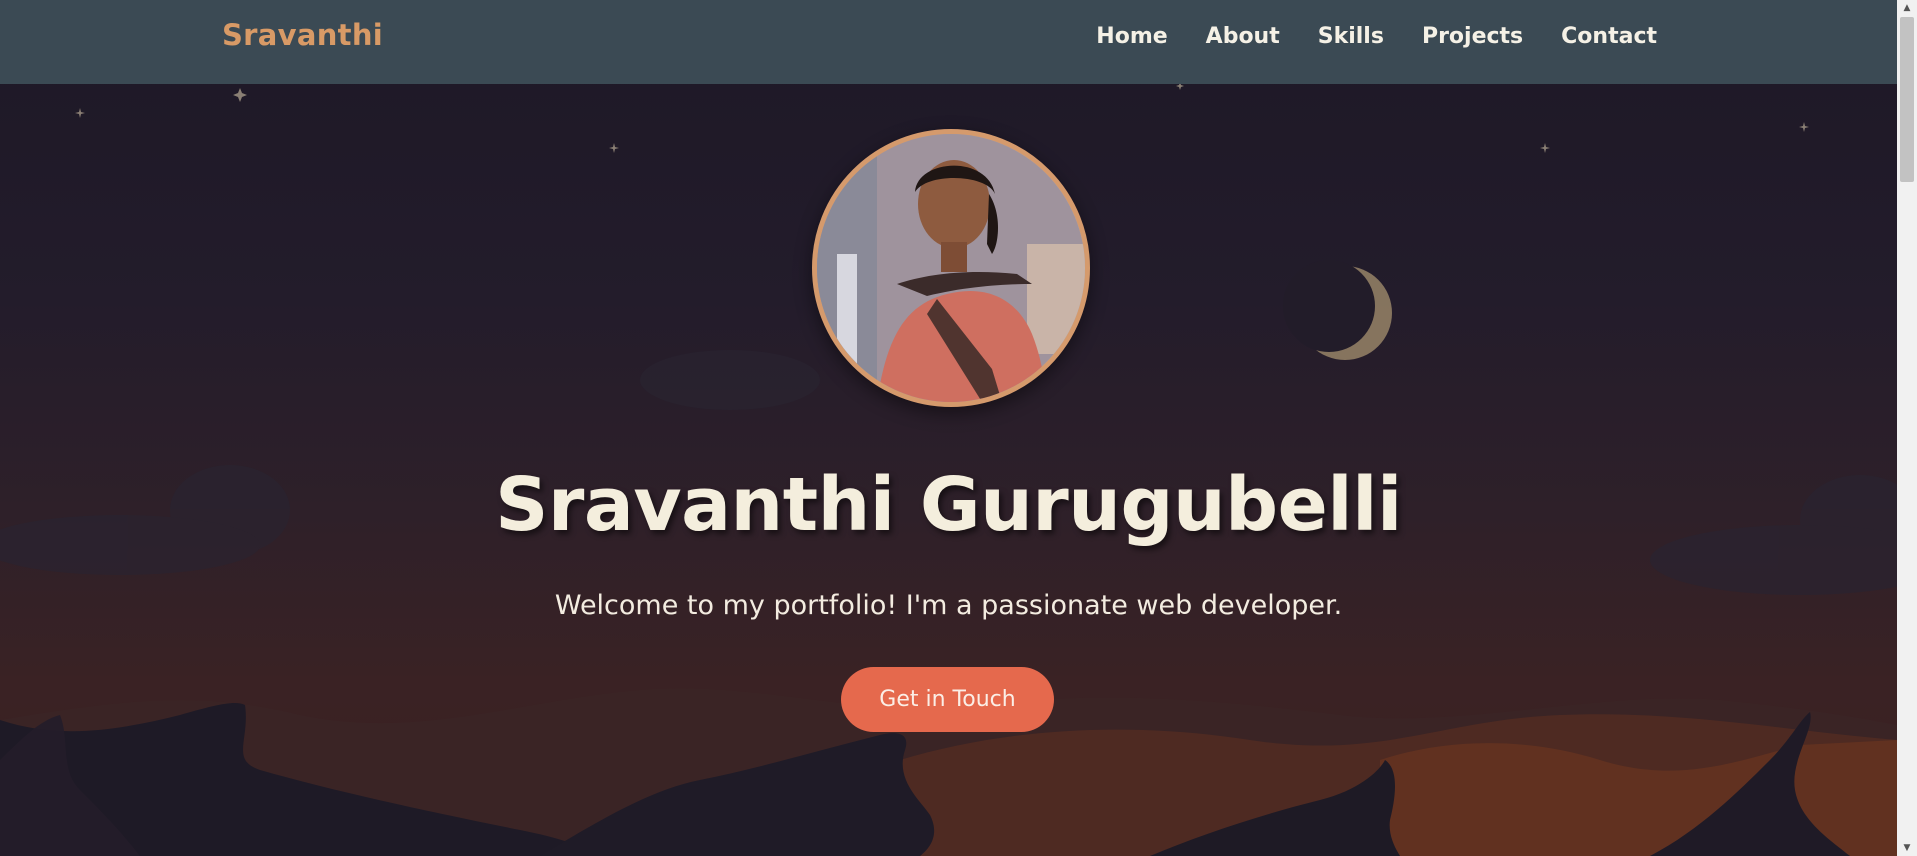  I want to click on main-nav: Home About Skills Projects Contact, so click(1376, 36).